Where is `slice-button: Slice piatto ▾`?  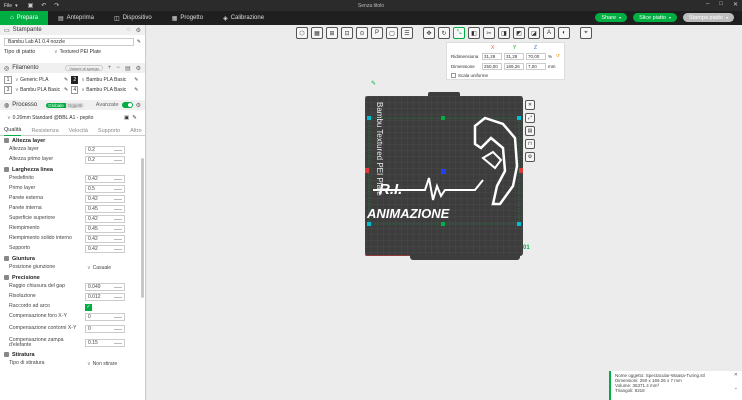
slice-button: Slice piatto ▾ is located at coordinates (655, 17).